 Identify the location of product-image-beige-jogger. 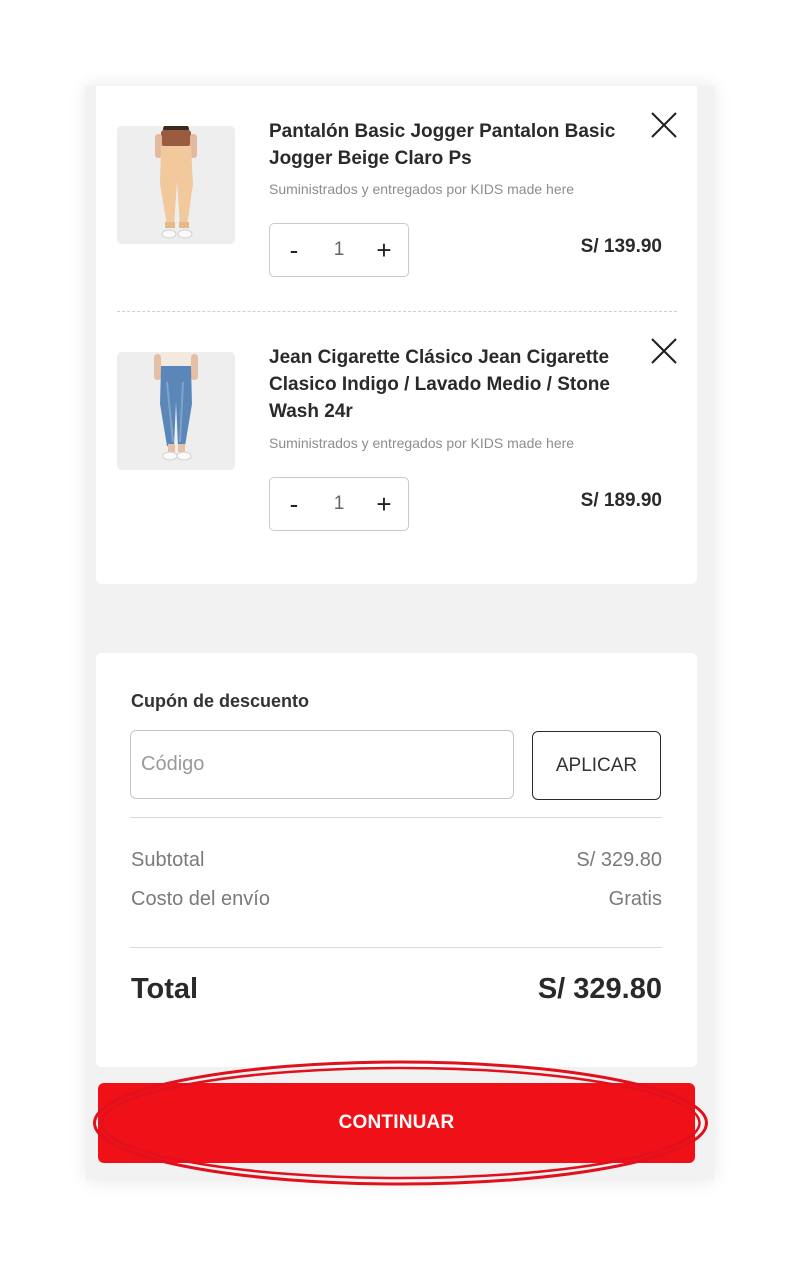
(176, 185).